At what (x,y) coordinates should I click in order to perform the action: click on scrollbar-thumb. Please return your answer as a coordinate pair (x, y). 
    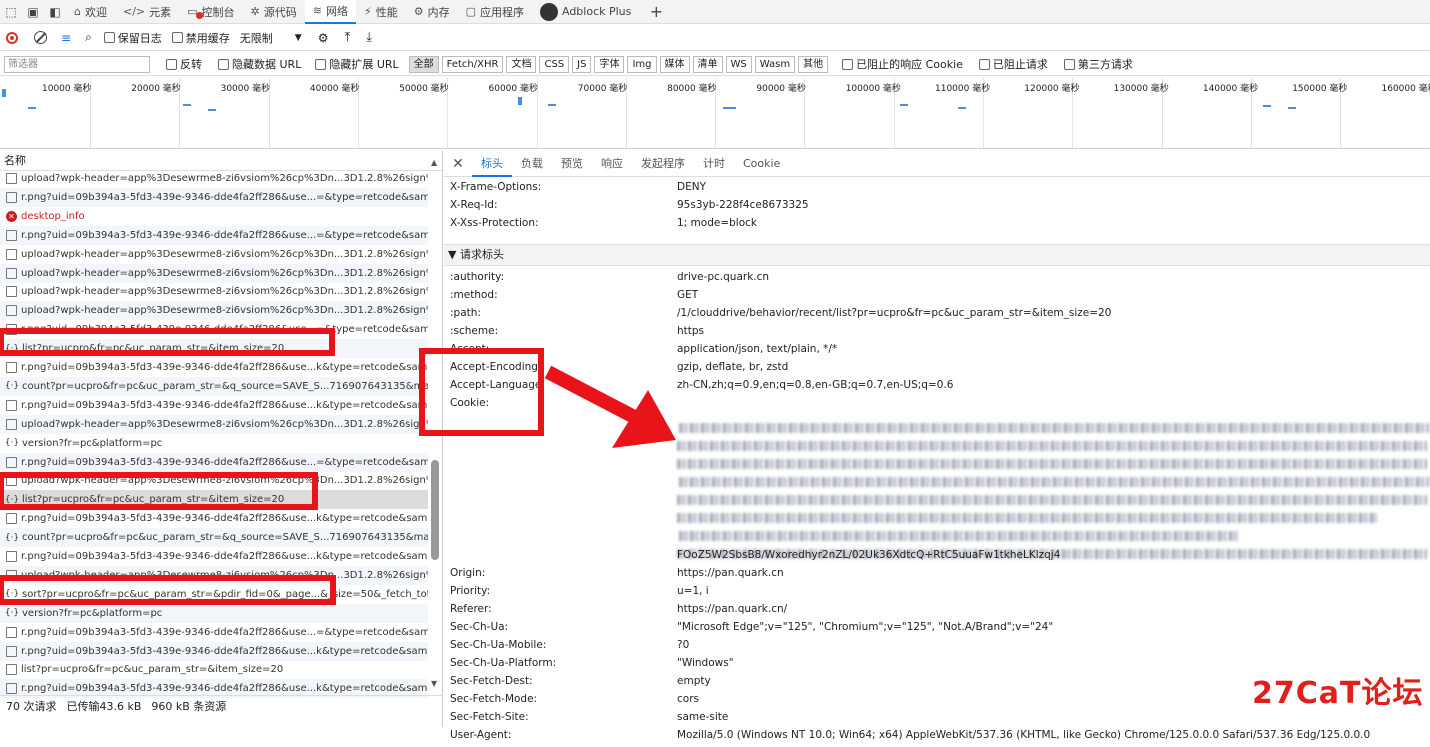
    Looking at the image, I should click on (435, 510).